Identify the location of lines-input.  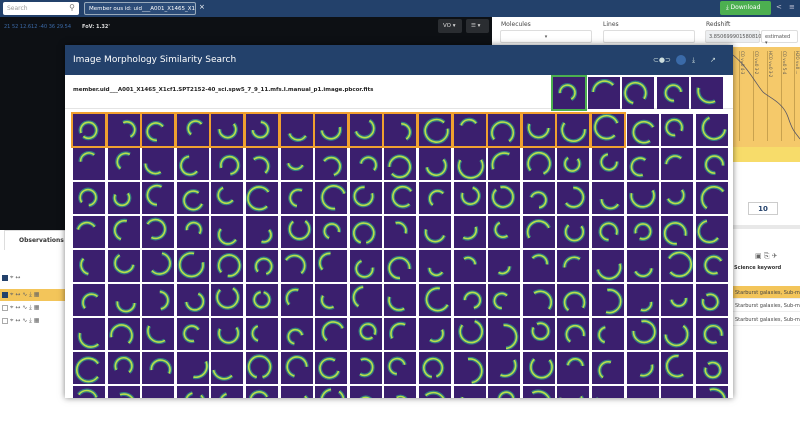
(649, 36).